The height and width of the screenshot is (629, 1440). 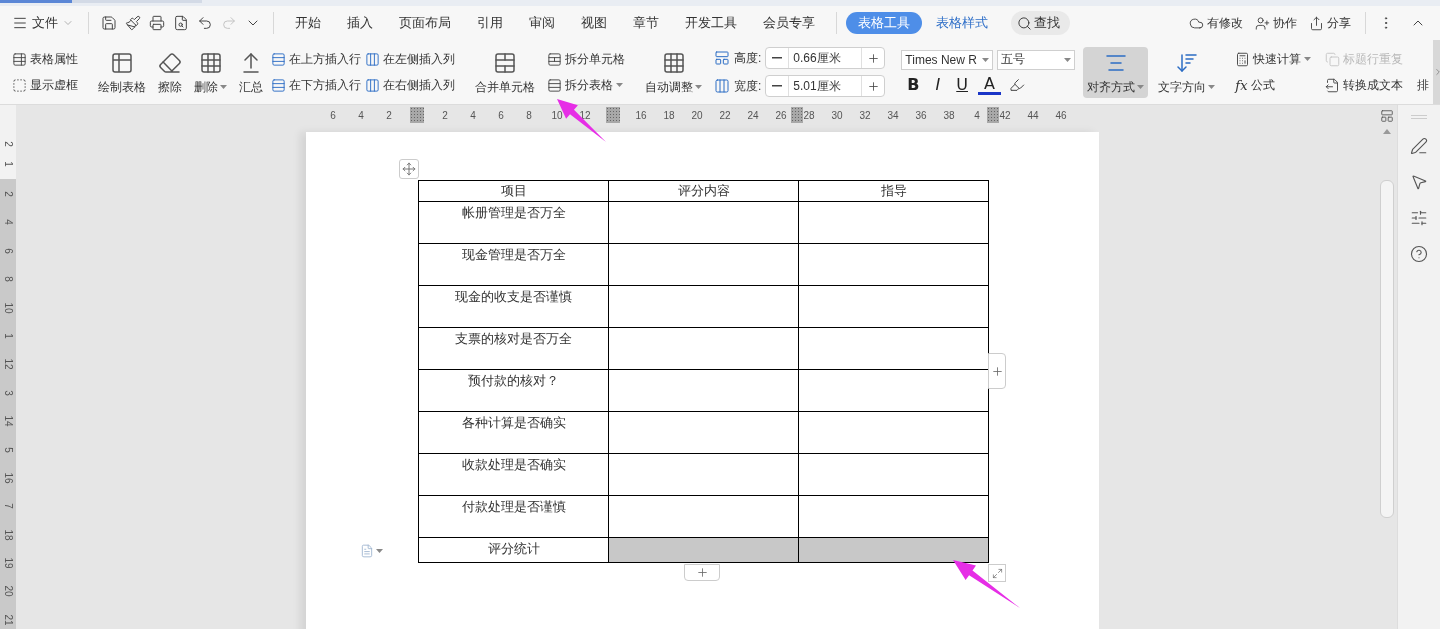 What do you see at coordinates (1364, 85) in the screenshot?
I see `ribbon-button: 转换成文本` at bounding box center [1364, 85].